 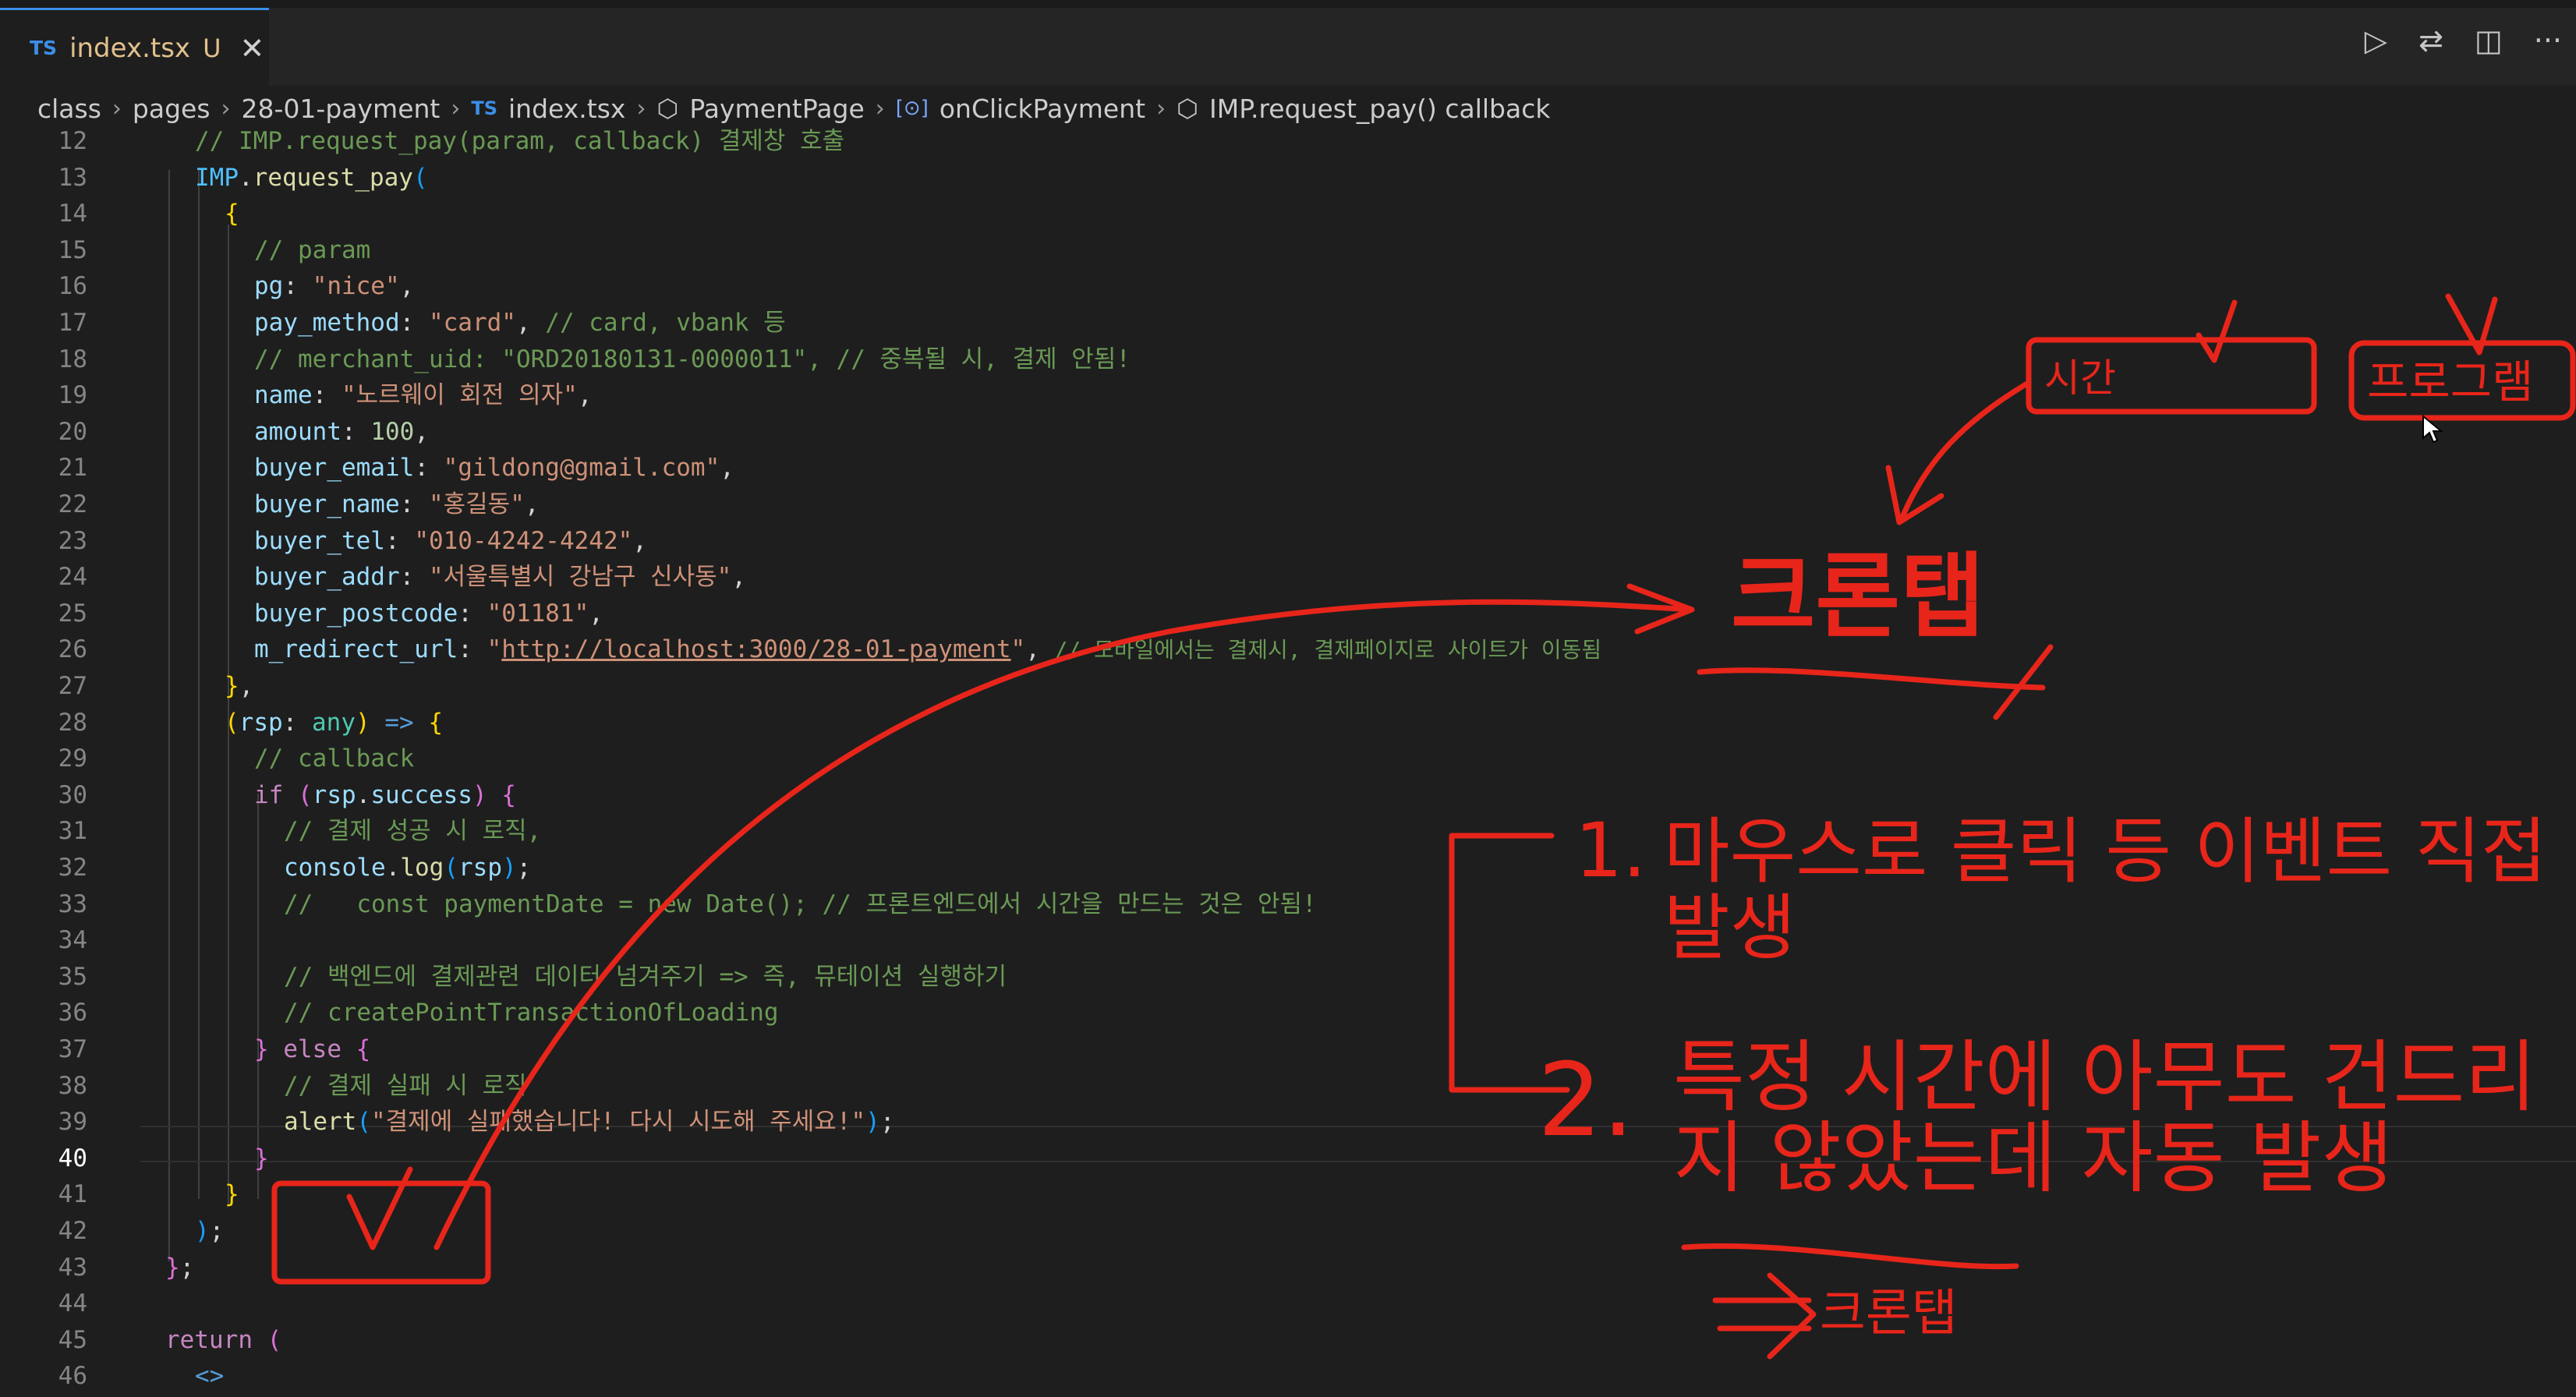 I want to click on code-token: buyer_tel, so click(x=319, y=540).